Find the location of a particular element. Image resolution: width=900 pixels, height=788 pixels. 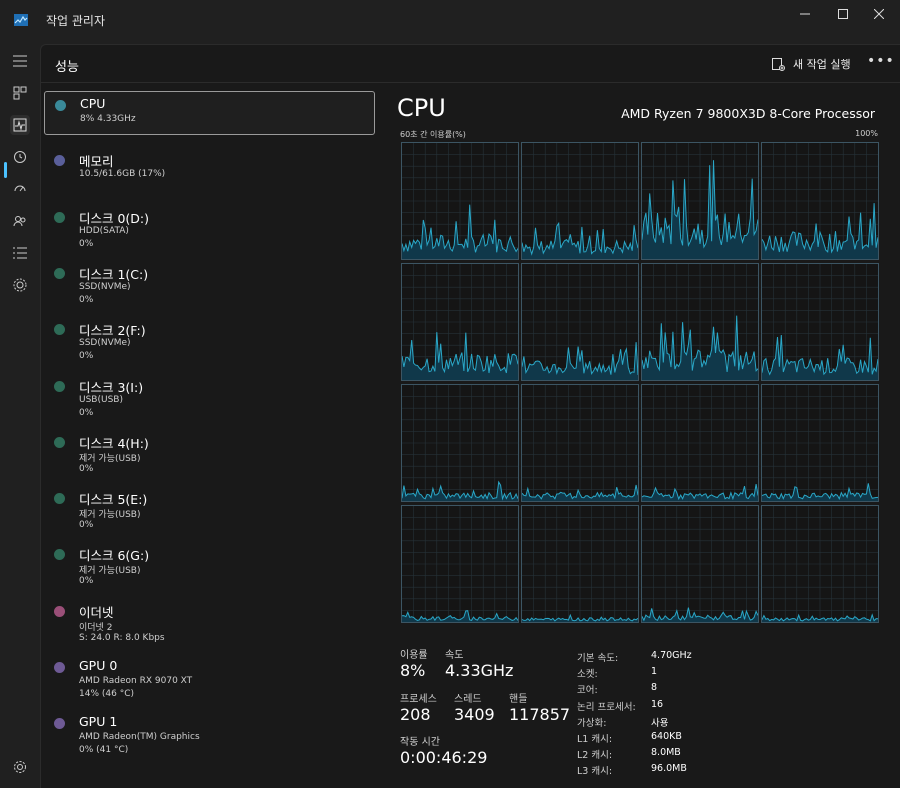

resource-value: S: 24.0 R: 8.0 Kbps is located at coordinates (122, 637).